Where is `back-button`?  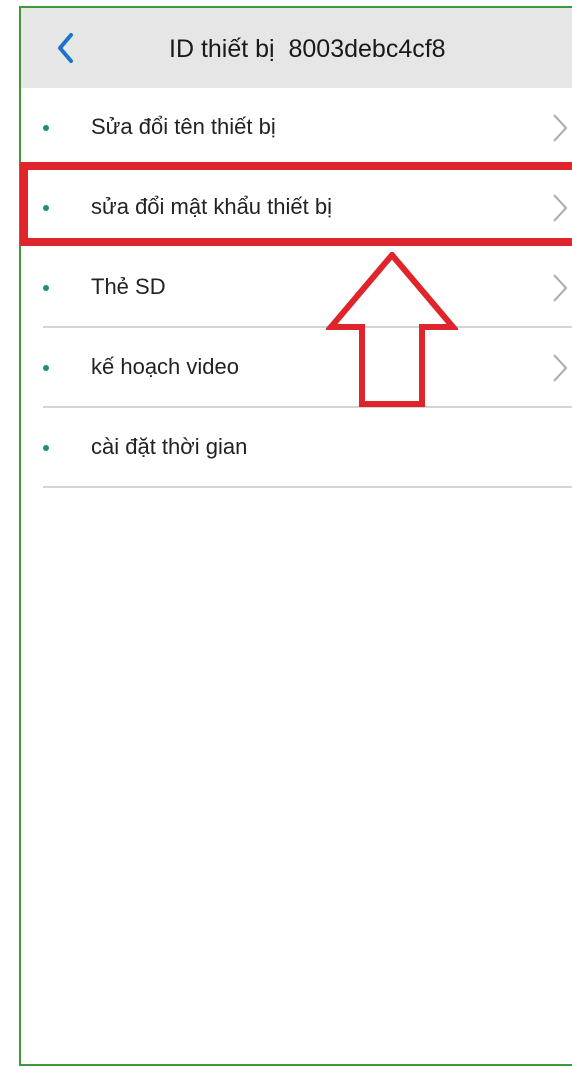
back-button is located at coordinates (66, 48).